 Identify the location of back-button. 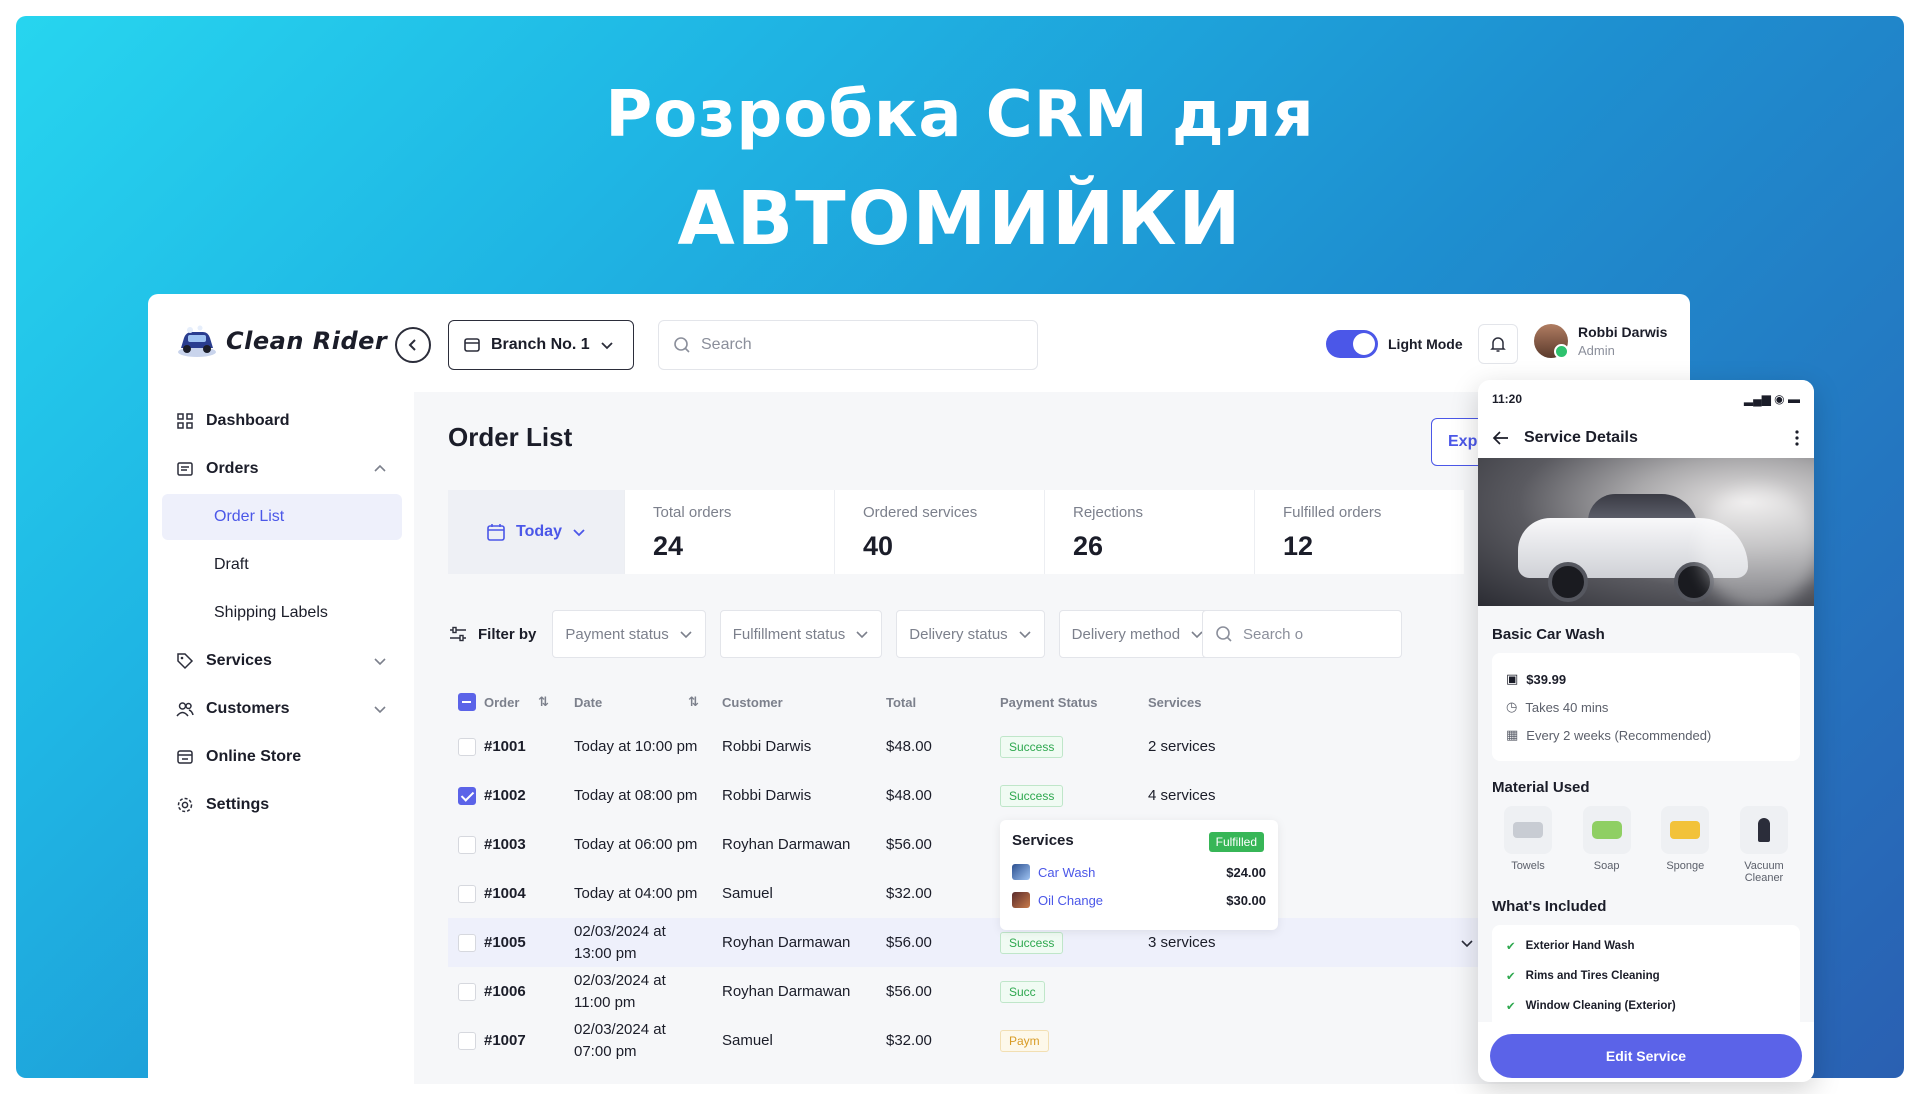
(413, 345).